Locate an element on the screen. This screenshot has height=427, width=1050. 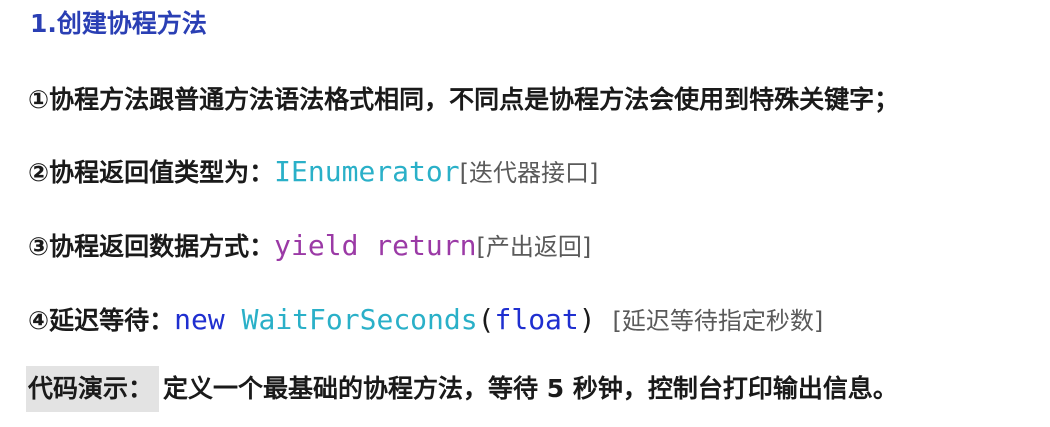
point-3: ③协程返回数据方式：yield return[产出返回] is located at coordinates (309, 246).